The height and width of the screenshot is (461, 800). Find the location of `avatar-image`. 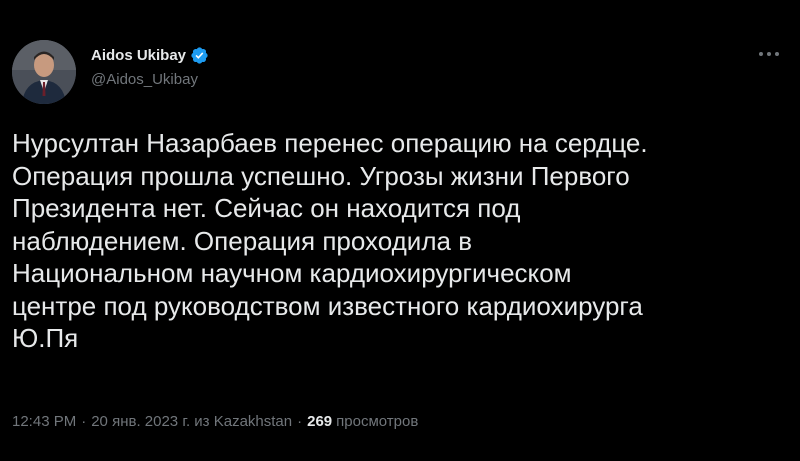

avatar-image is located at coordinates (44, 72).